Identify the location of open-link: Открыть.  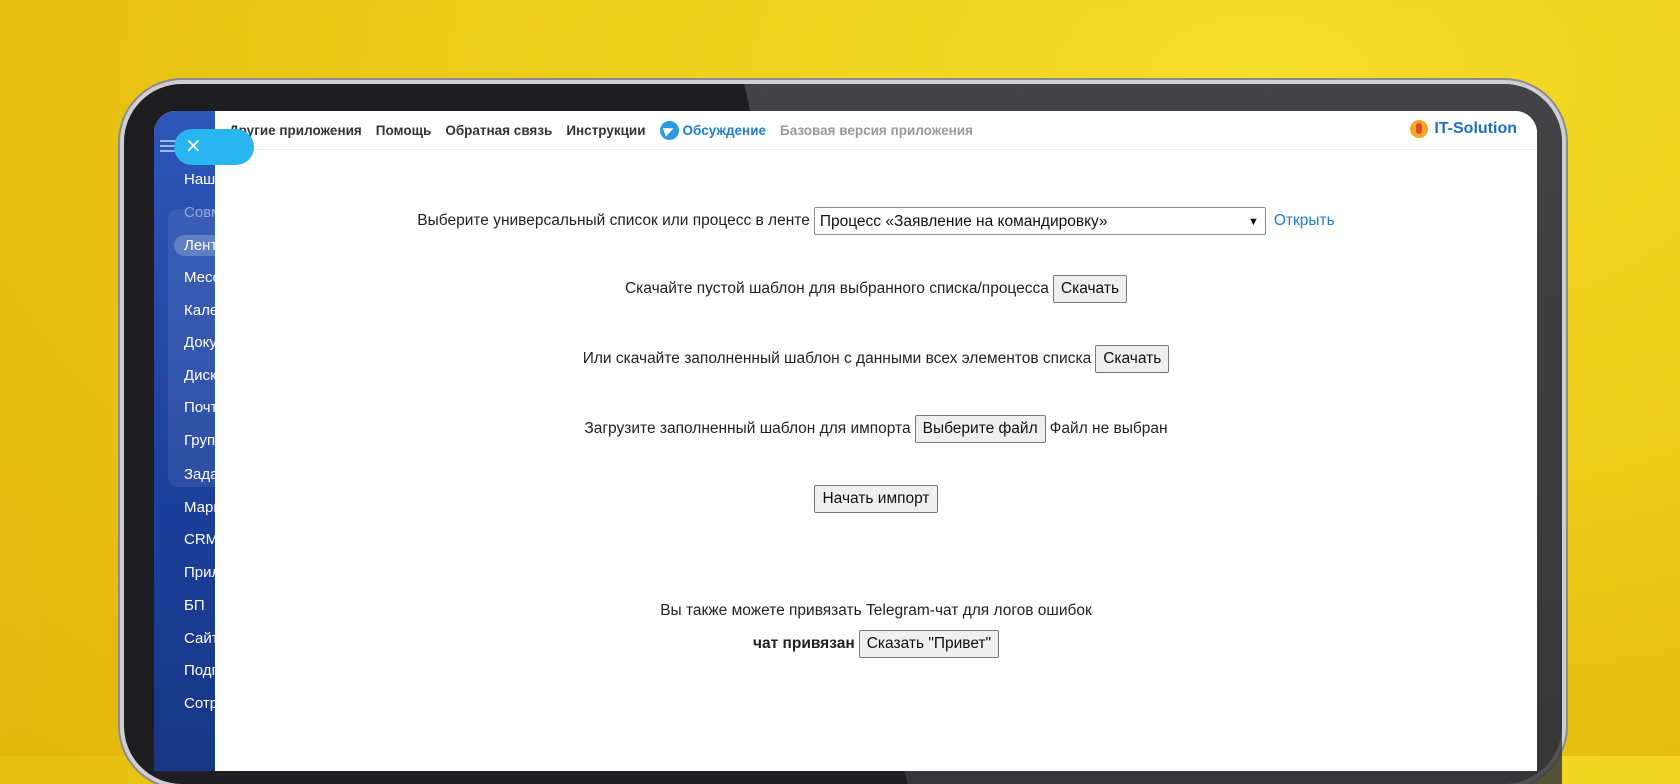
(1304, 221).